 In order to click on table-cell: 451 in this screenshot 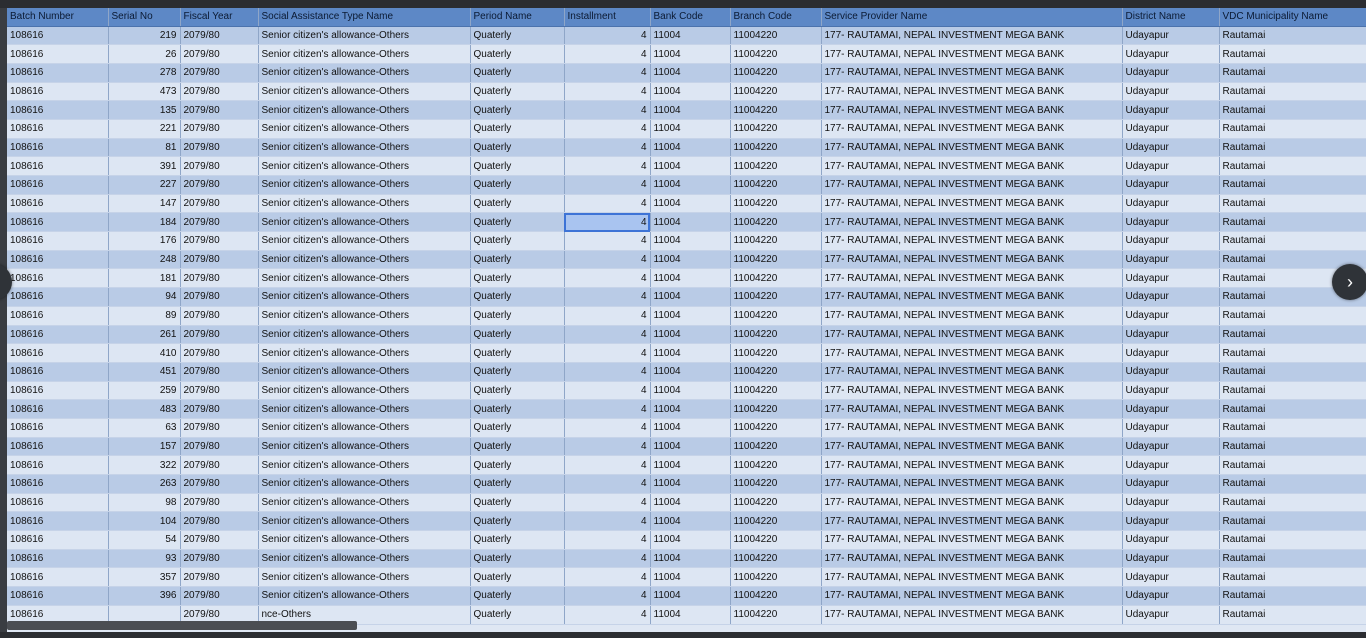, I will do `click(144, 372)`.